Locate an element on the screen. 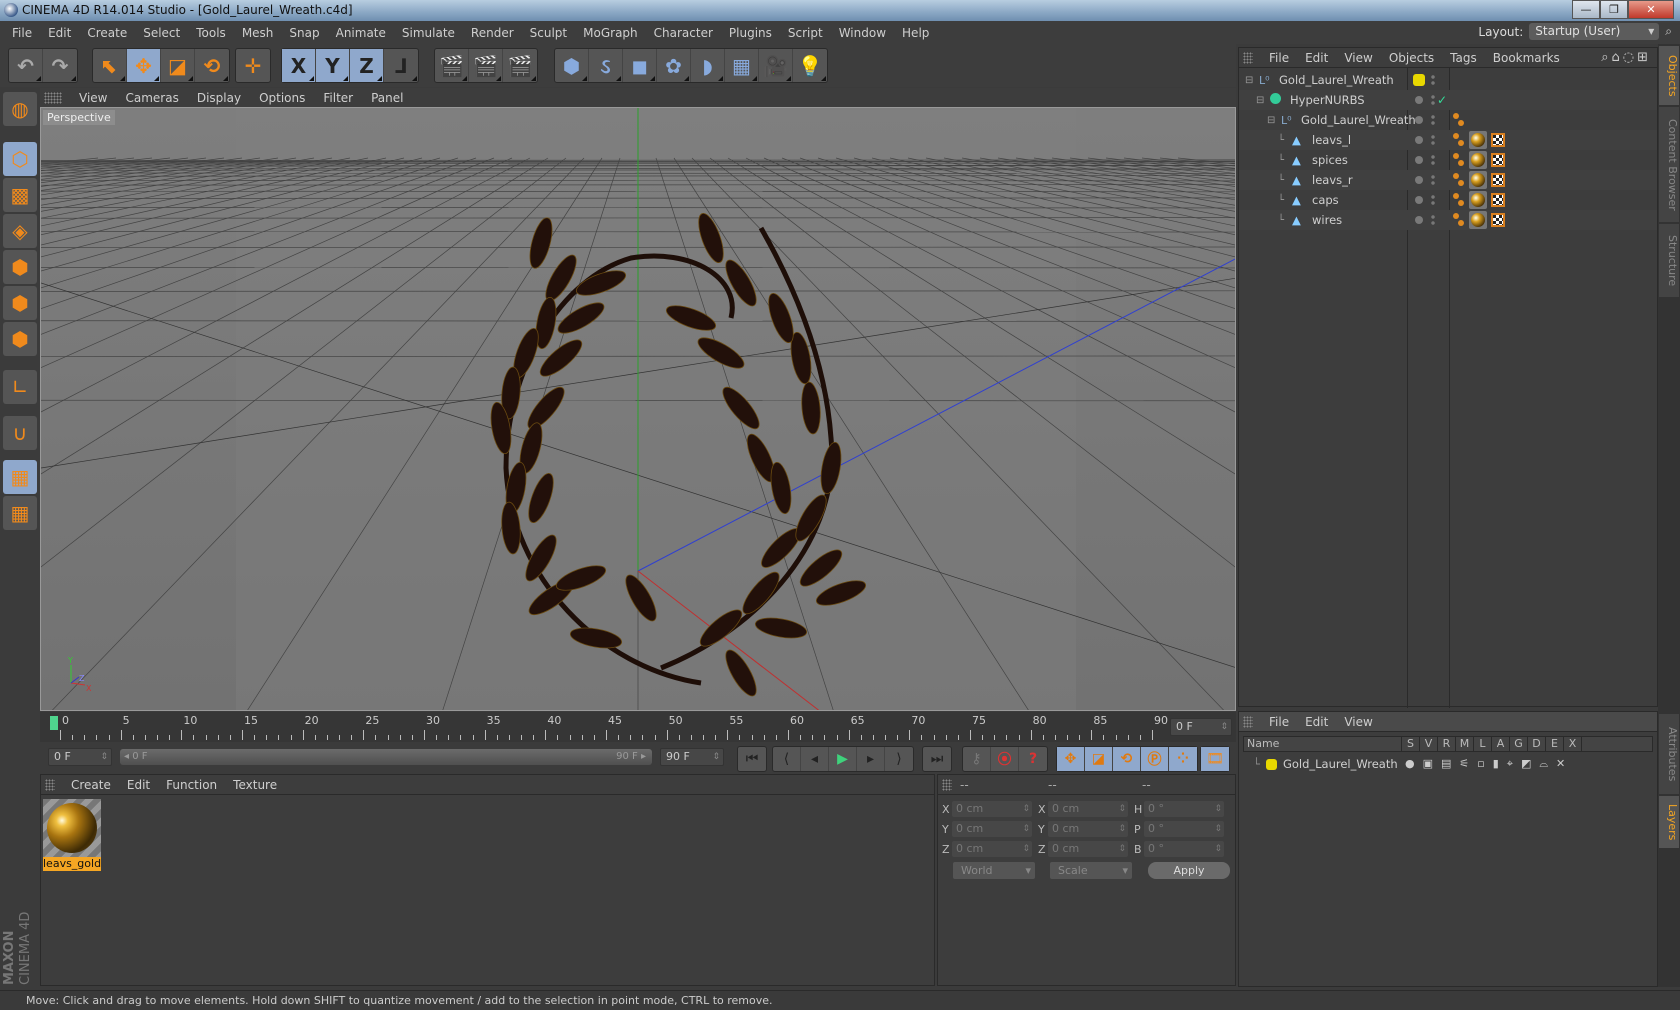 This screenshot has width=1680, height=1010. menu-simulate: Simulate is located at coordinates (428, 33).